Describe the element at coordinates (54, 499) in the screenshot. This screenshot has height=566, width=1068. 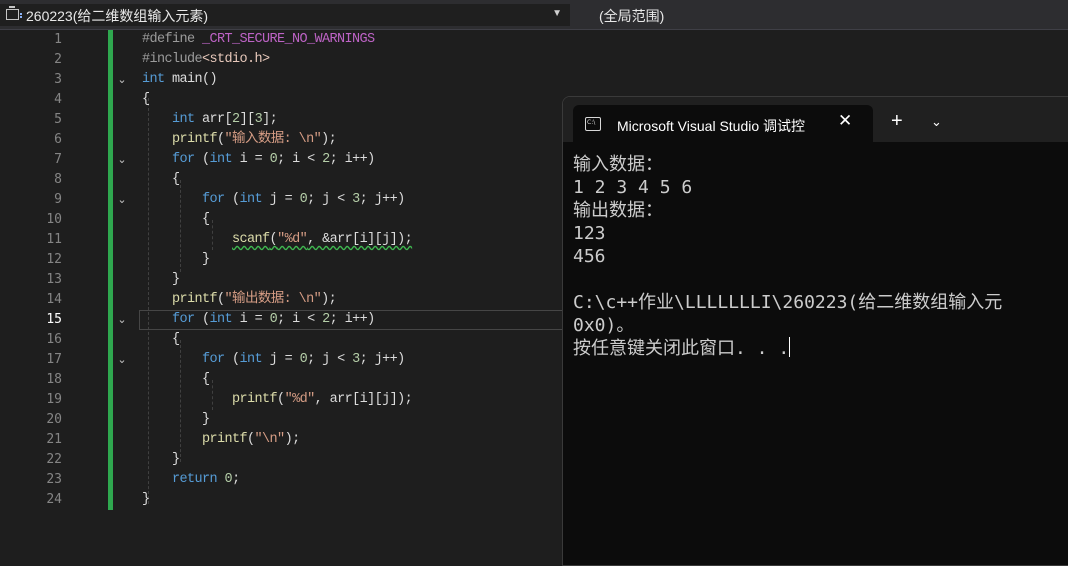
I see `line-number: 24` at that location.